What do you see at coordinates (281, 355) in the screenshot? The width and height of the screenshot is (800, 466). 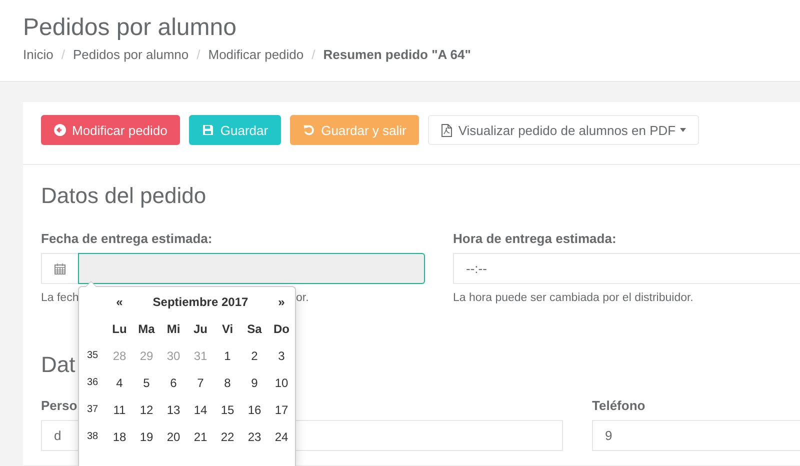 I see `calendar-day: 3` at bounding box center [281, 355].